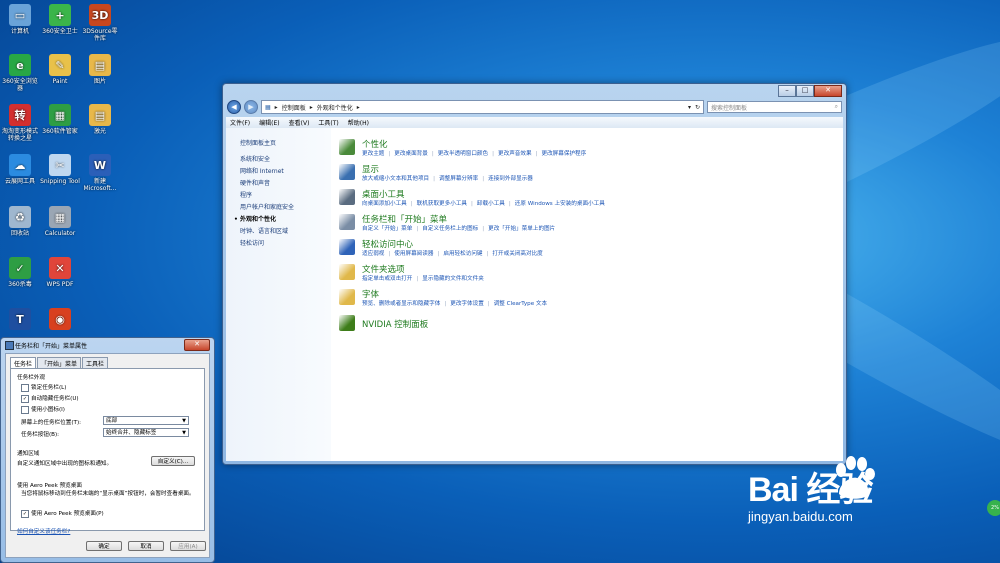 The height and width of the screenshot is (563, 1000). I want to click on category-link: 更改半透明窗口颜色, so click(463, 154).